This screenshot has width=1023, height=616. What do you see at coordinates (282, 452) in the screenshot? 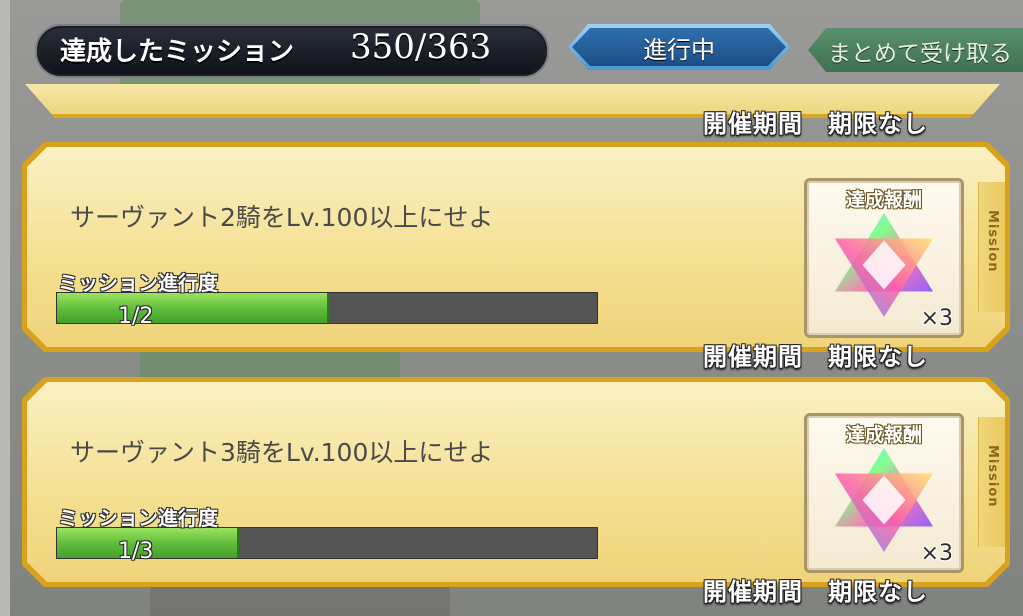
I see `mission-description: サーヴァント3騎をLv.100以上にせよ` at bounding box center [282, 452].